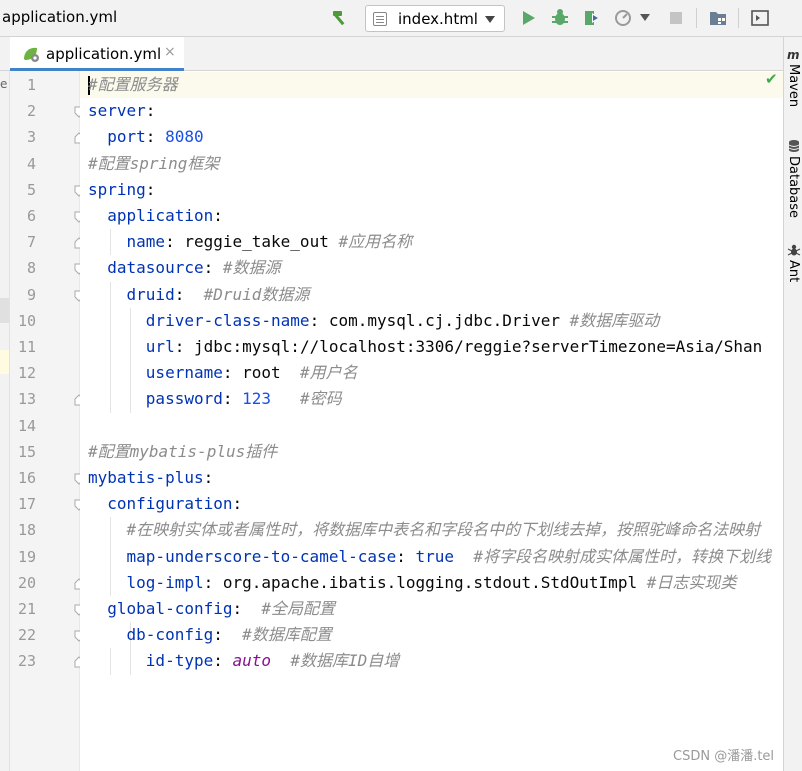  Describe the element at coordinates (165, 504) in the screenshot. I see `code-line: configuration:` at that location.